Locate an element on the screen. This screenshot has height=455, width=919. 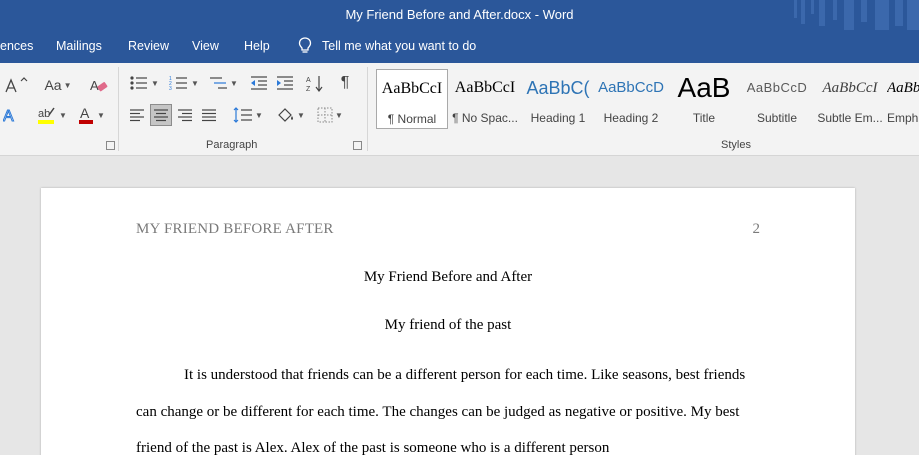
style-subtitle: AaBbCcD Subtitle is located at coordinates (777, 99).